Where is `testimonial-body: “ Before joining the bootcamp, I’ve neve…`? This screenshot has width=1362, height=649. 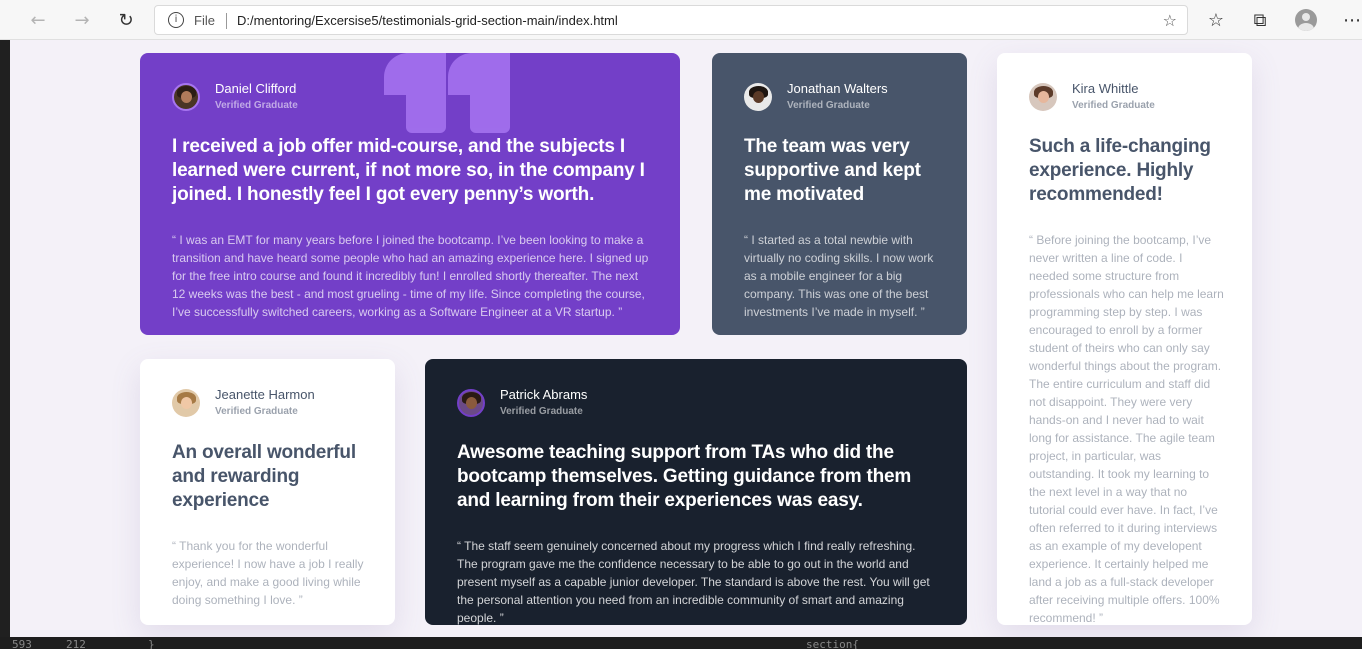
testimonial-body: “ Before joining the bootcamp, I’ve neve… is located at coordinates (1126, 429).